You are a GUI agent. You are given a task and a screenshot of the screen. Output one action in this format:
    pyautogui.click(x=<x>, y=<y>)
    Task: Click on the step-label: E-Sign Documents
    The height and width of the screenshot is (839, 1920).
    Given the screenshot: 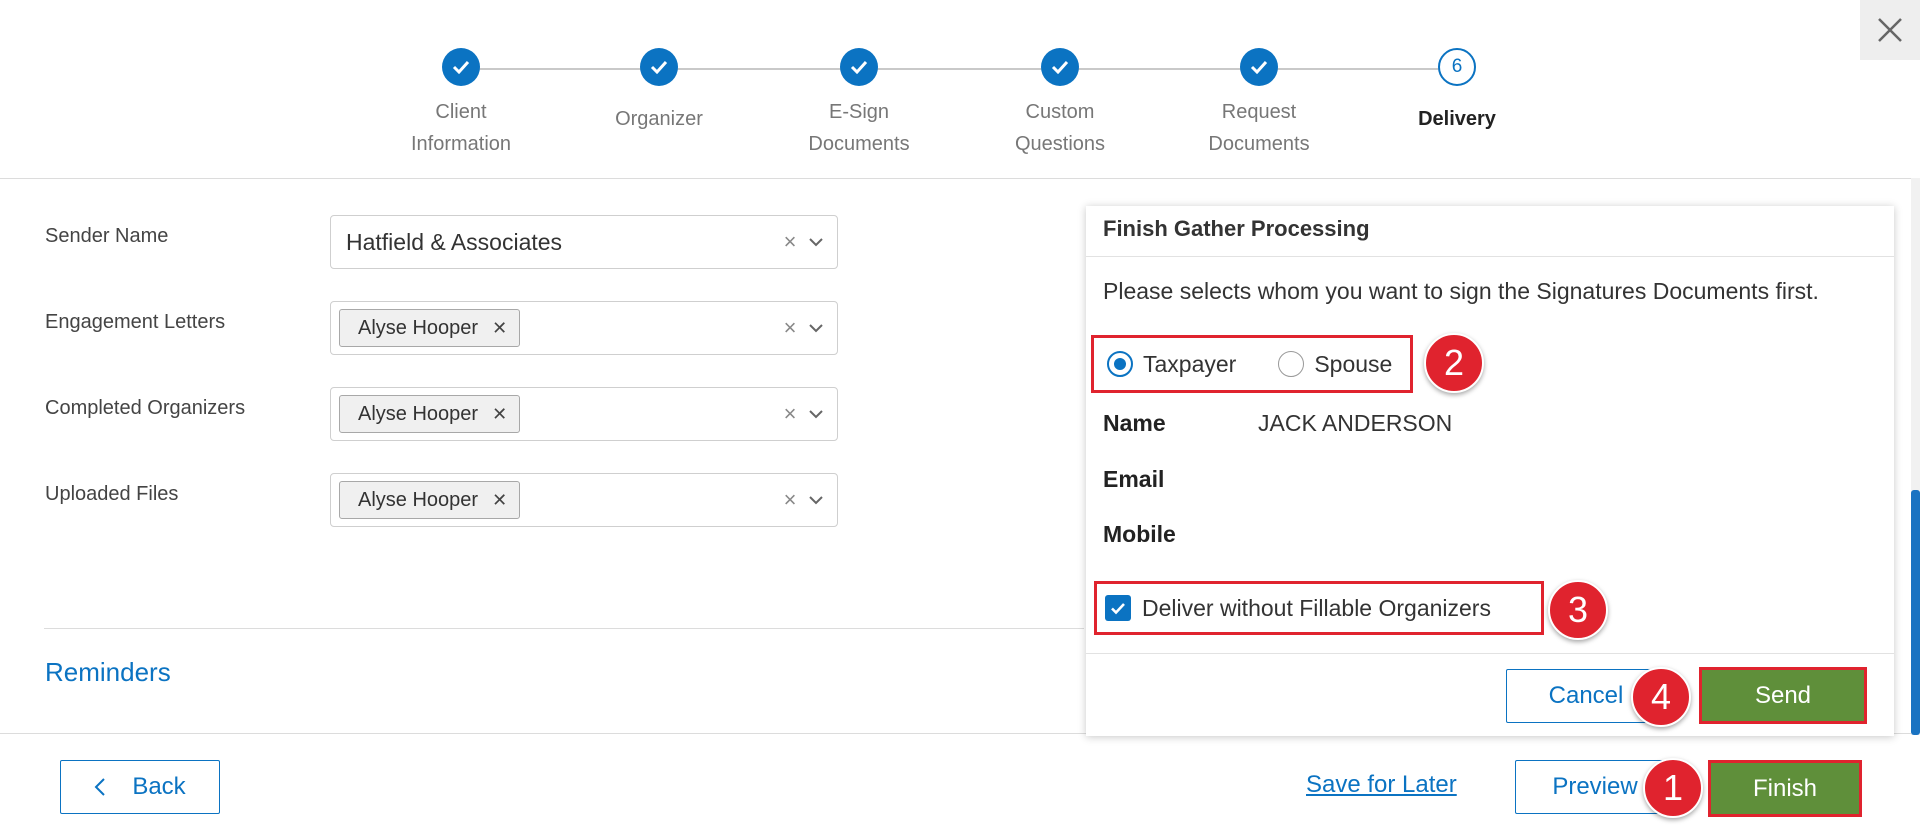 What is the action you would take?
    pyautogui.click(x=859, y=128)
    